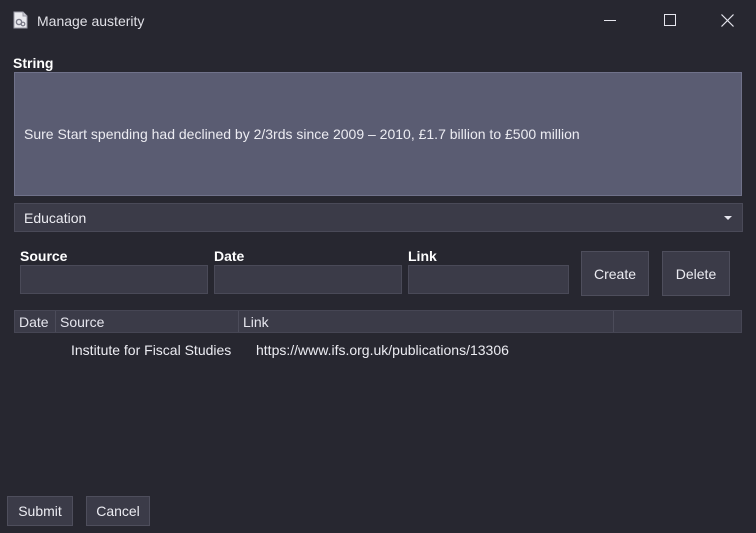 Image resolution: width=756 pixels, height=533 pixels. I want to click on minimize-icon, so click(610, 20).